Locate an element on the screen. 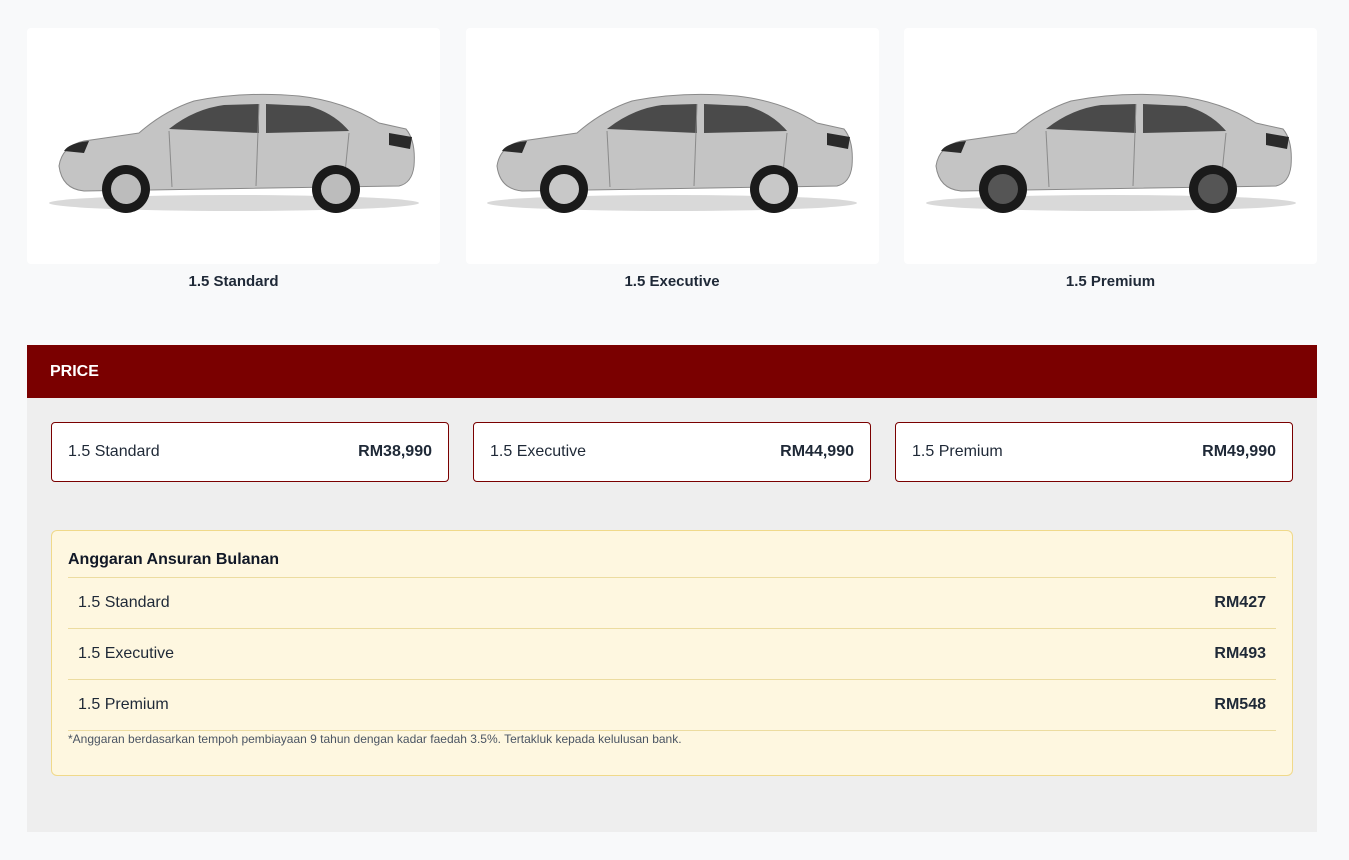 Image resolution: width=1349 pixels, height=860 pixels. variant-name: 1.5 Standard is located at coordinates (233, 281).